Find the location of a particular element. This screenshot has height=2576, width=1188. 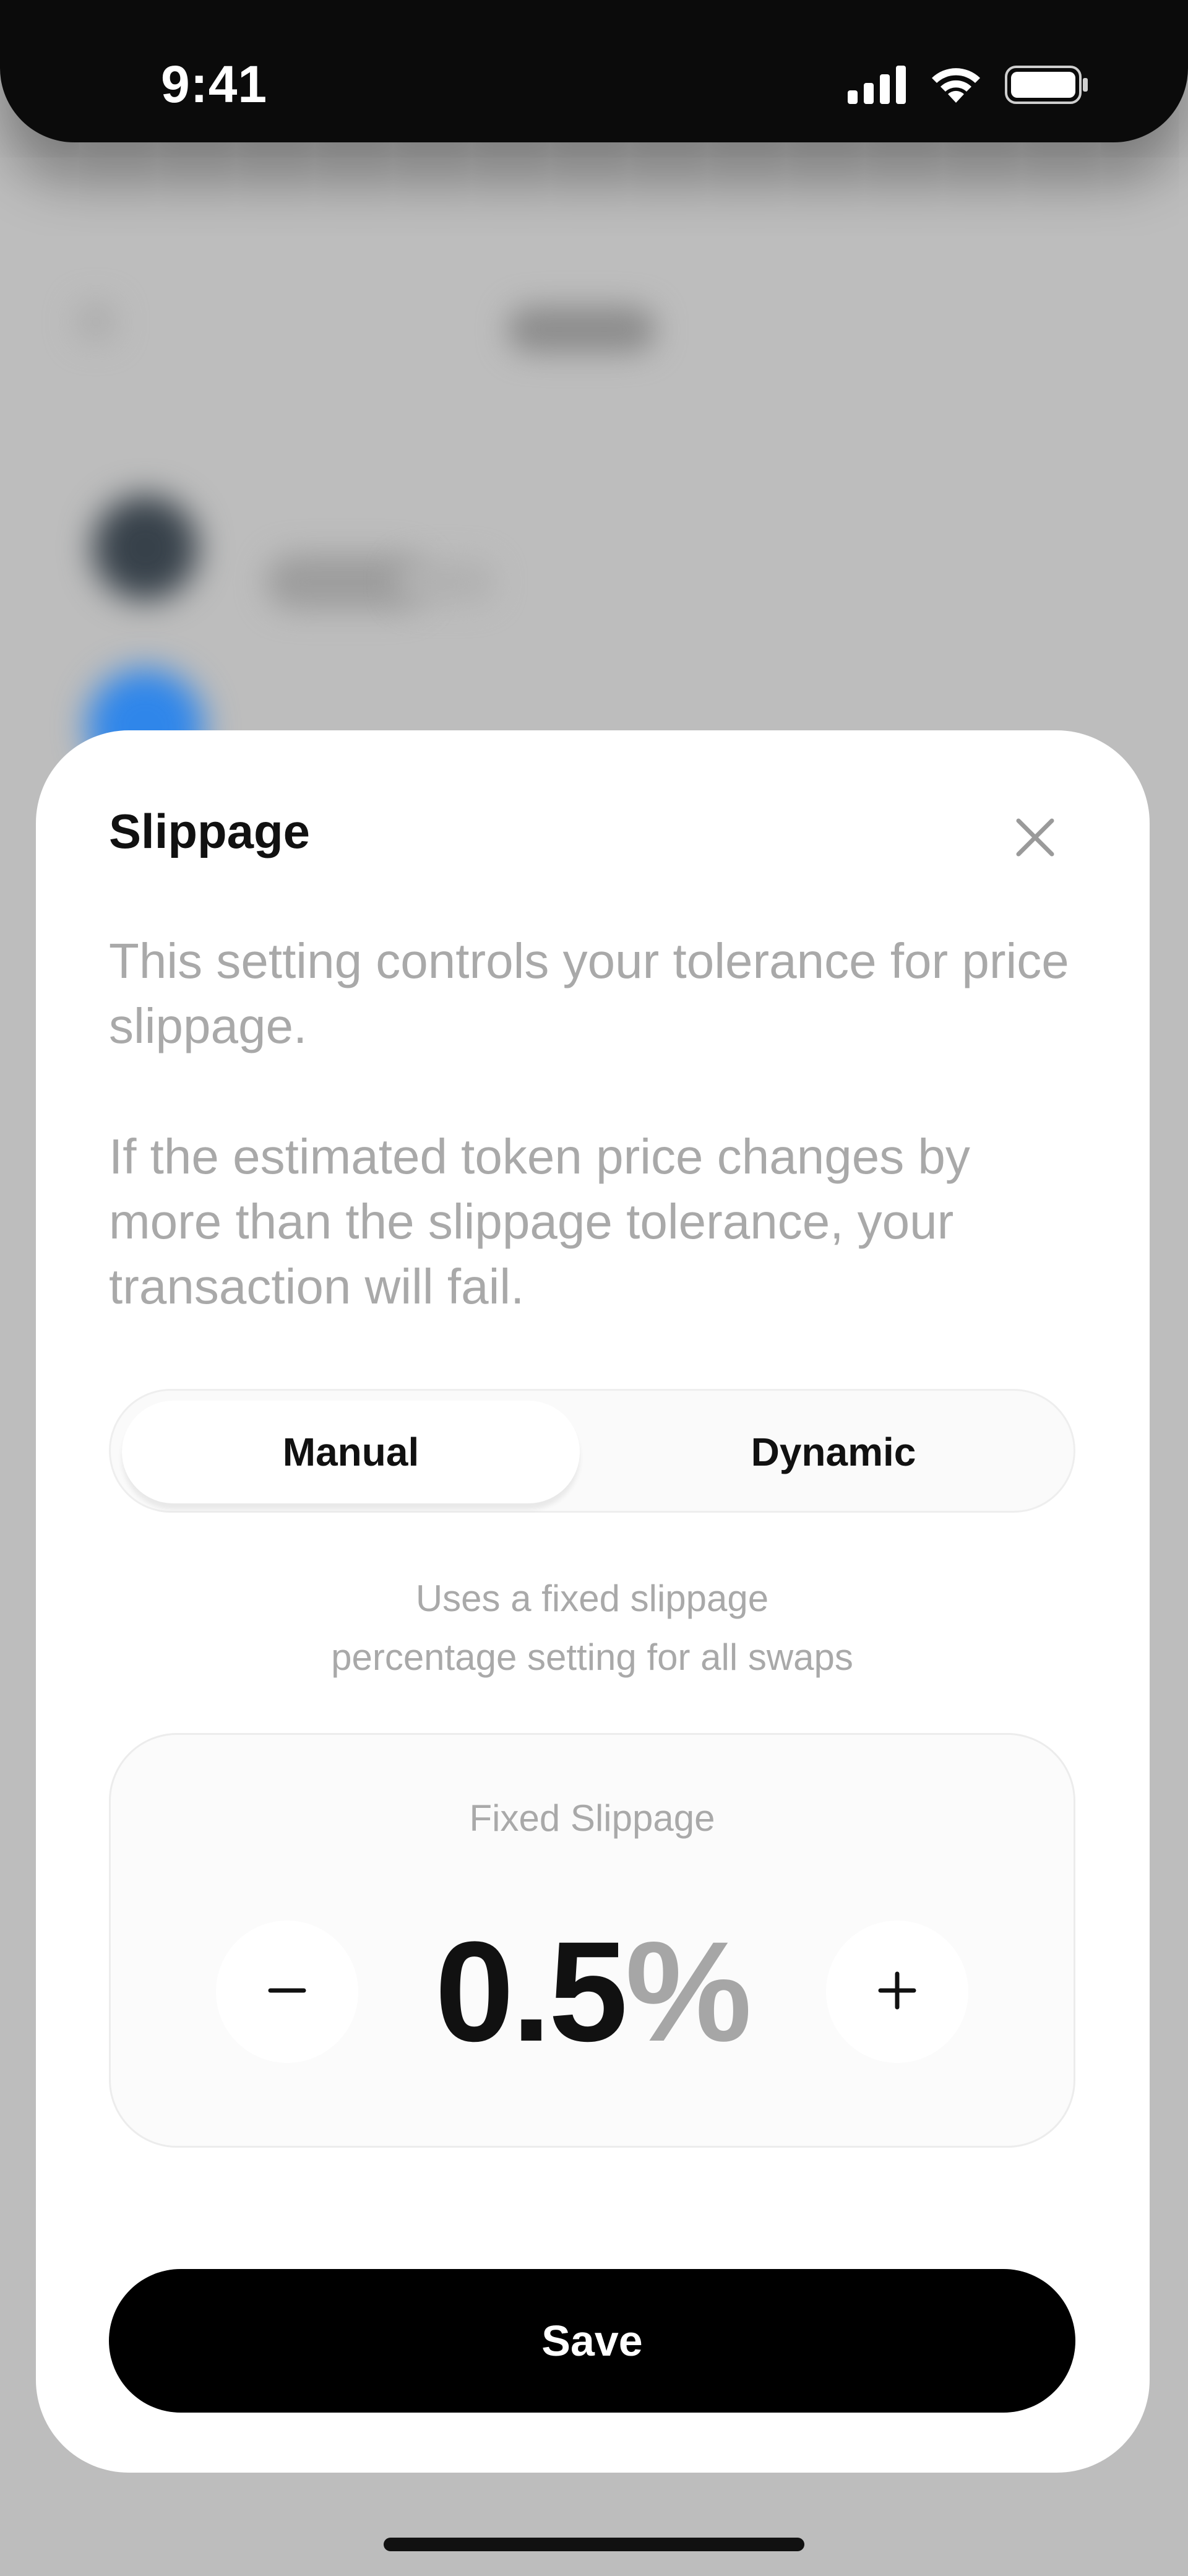

bg-avatar-dark is located at coordinates (145, 547).